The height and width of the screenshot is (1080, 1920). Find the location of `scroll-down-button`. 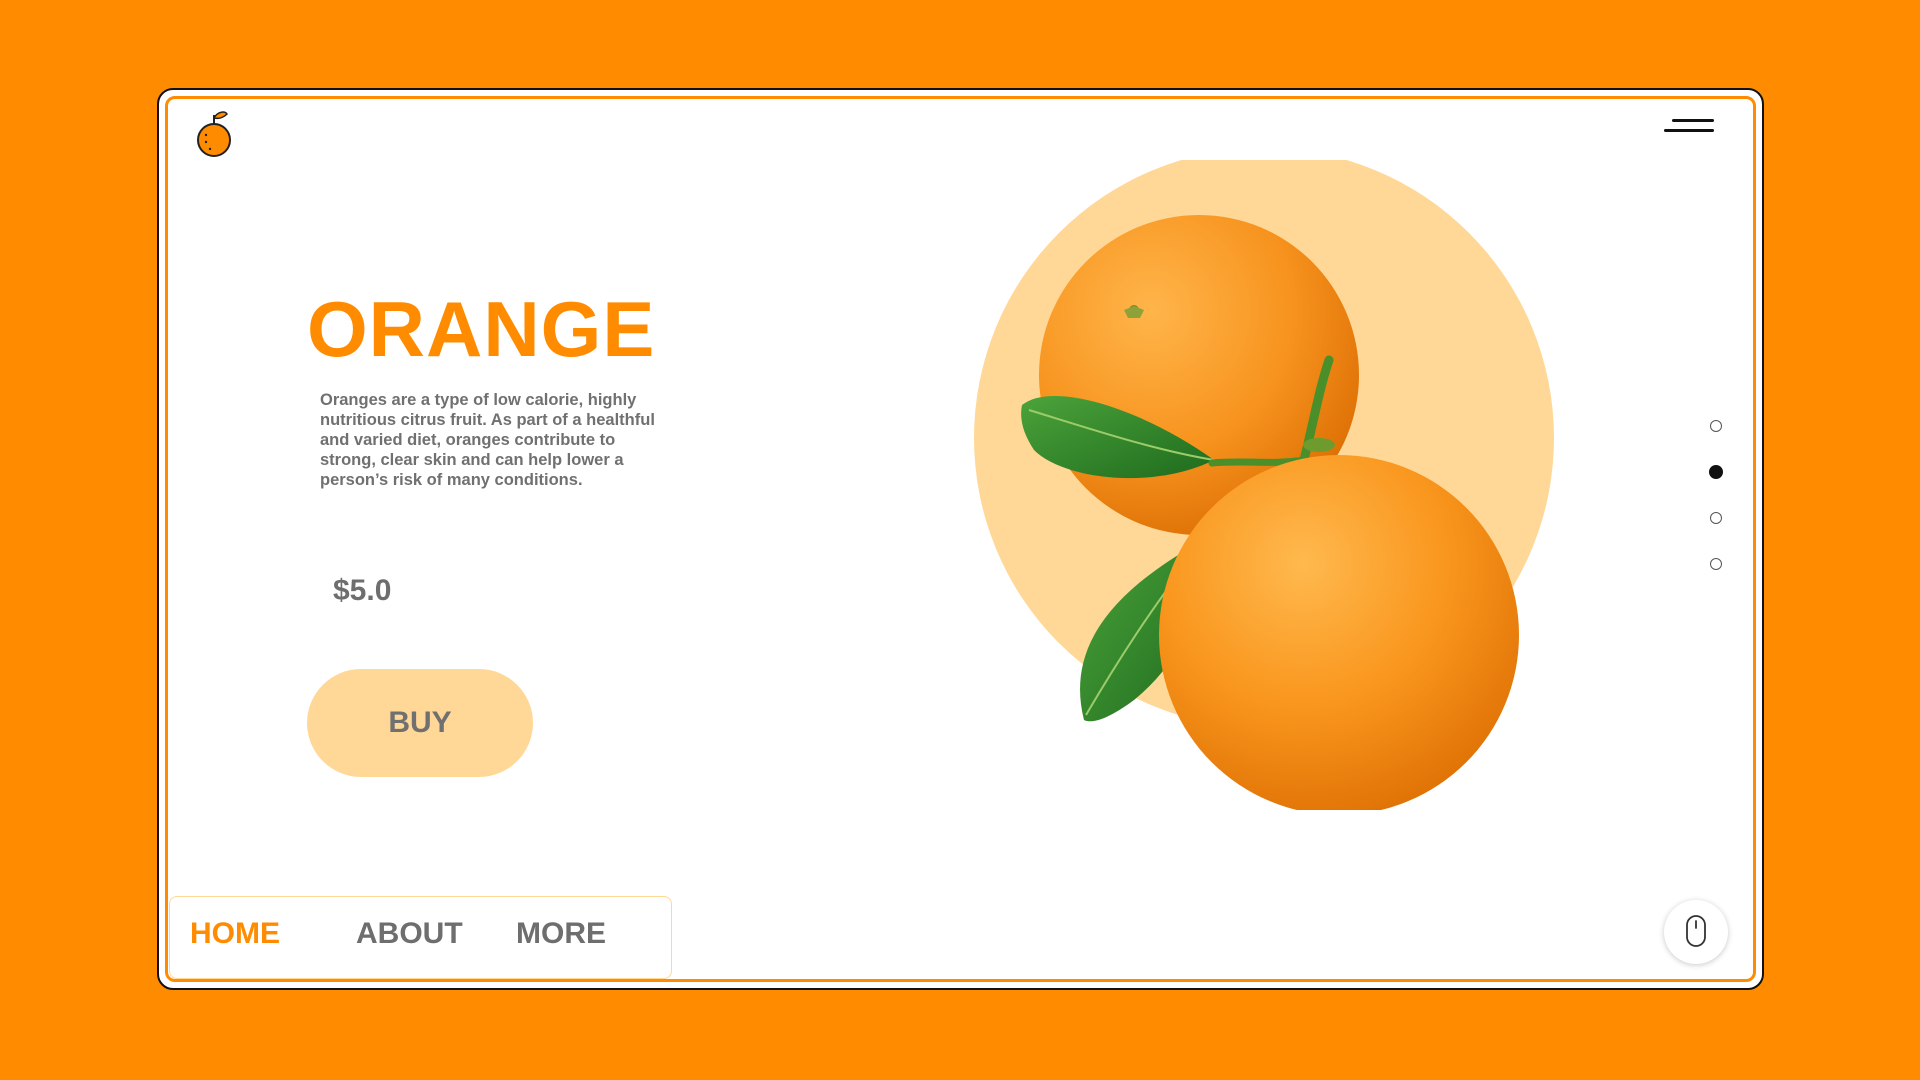

scroll-down-button is located at coordinates (1696, 932).